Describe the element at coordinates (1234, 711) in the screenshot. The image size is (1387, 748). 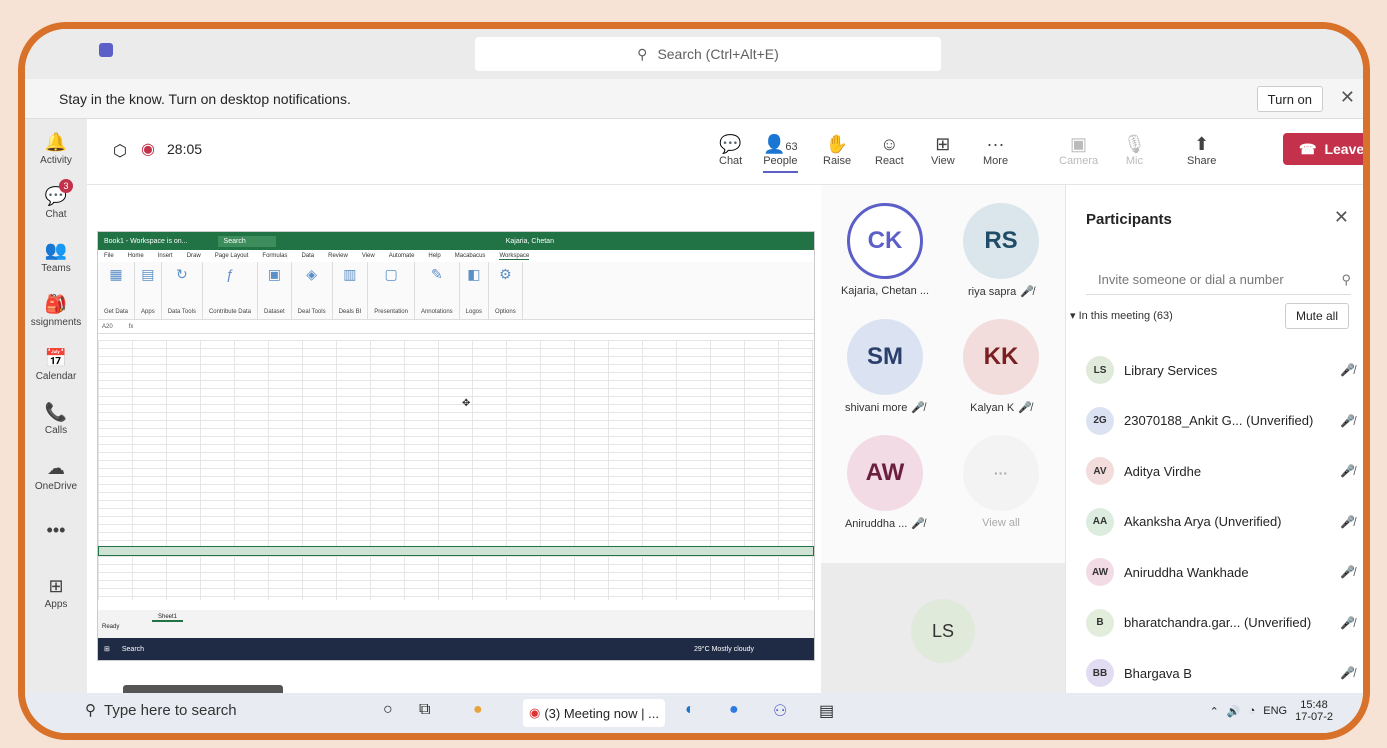
I see `speaker-icon: 🔊` at that location.